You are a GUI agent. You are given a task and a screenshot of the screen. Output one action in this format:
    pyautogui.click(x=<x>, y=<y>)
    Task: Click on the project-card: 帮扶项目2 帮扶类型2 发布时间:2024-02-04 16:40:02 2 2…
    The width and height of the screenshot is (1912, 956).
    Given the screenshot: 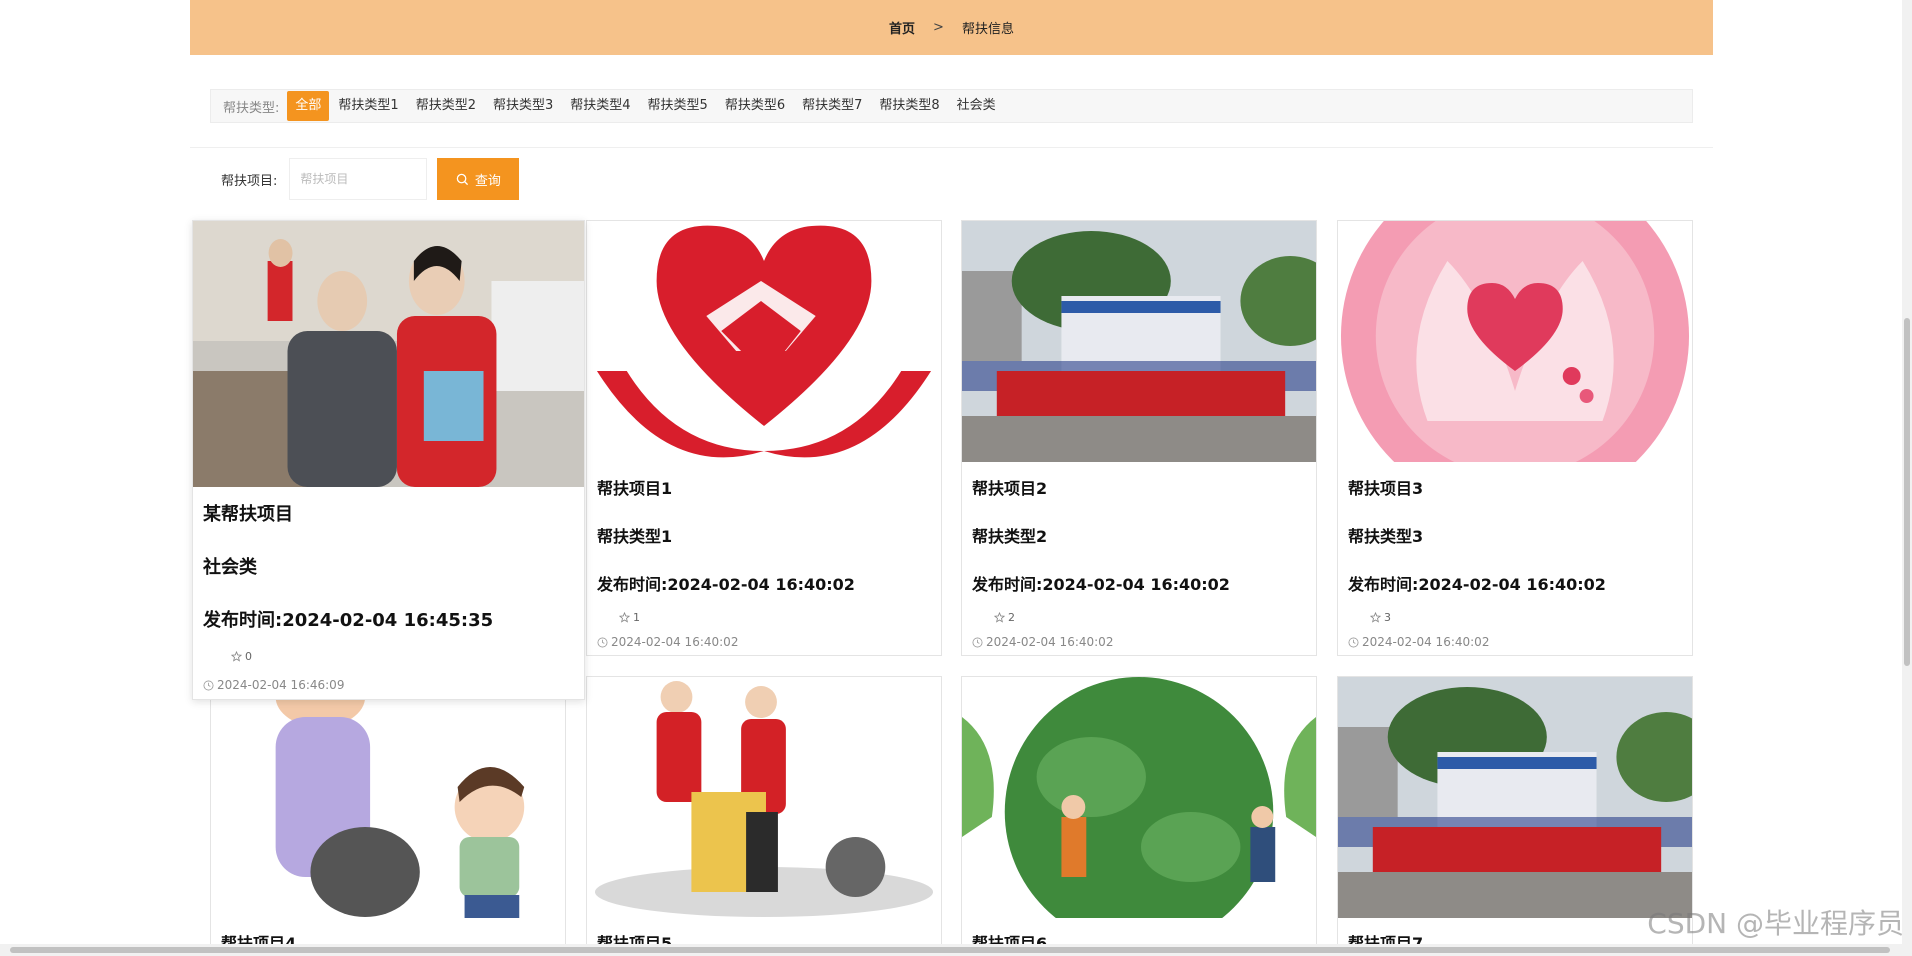 What is the action you would take?
    pyautogui.click(x=1139, y=438)
    